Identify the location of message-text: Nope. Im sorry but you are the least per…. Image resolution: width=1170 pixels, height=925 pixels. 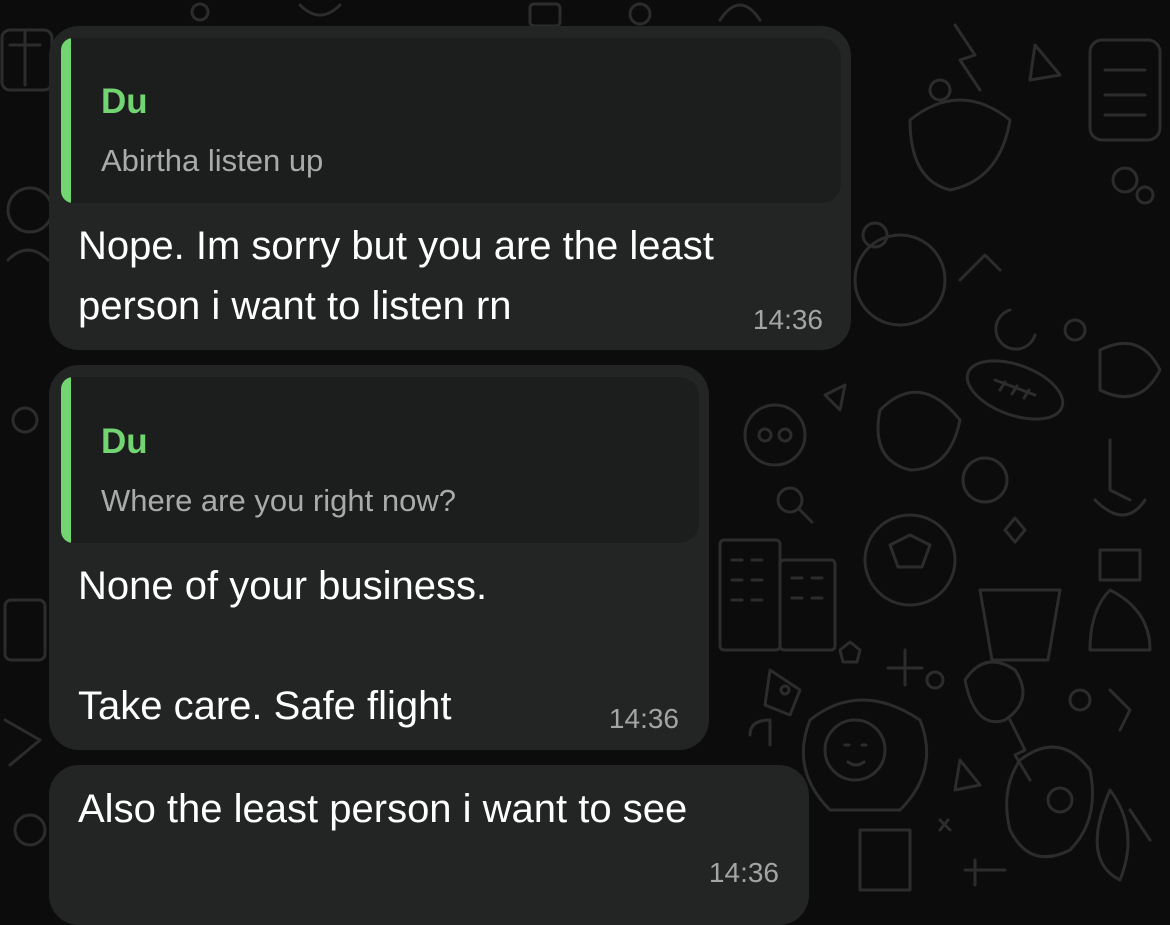
(396, 276).